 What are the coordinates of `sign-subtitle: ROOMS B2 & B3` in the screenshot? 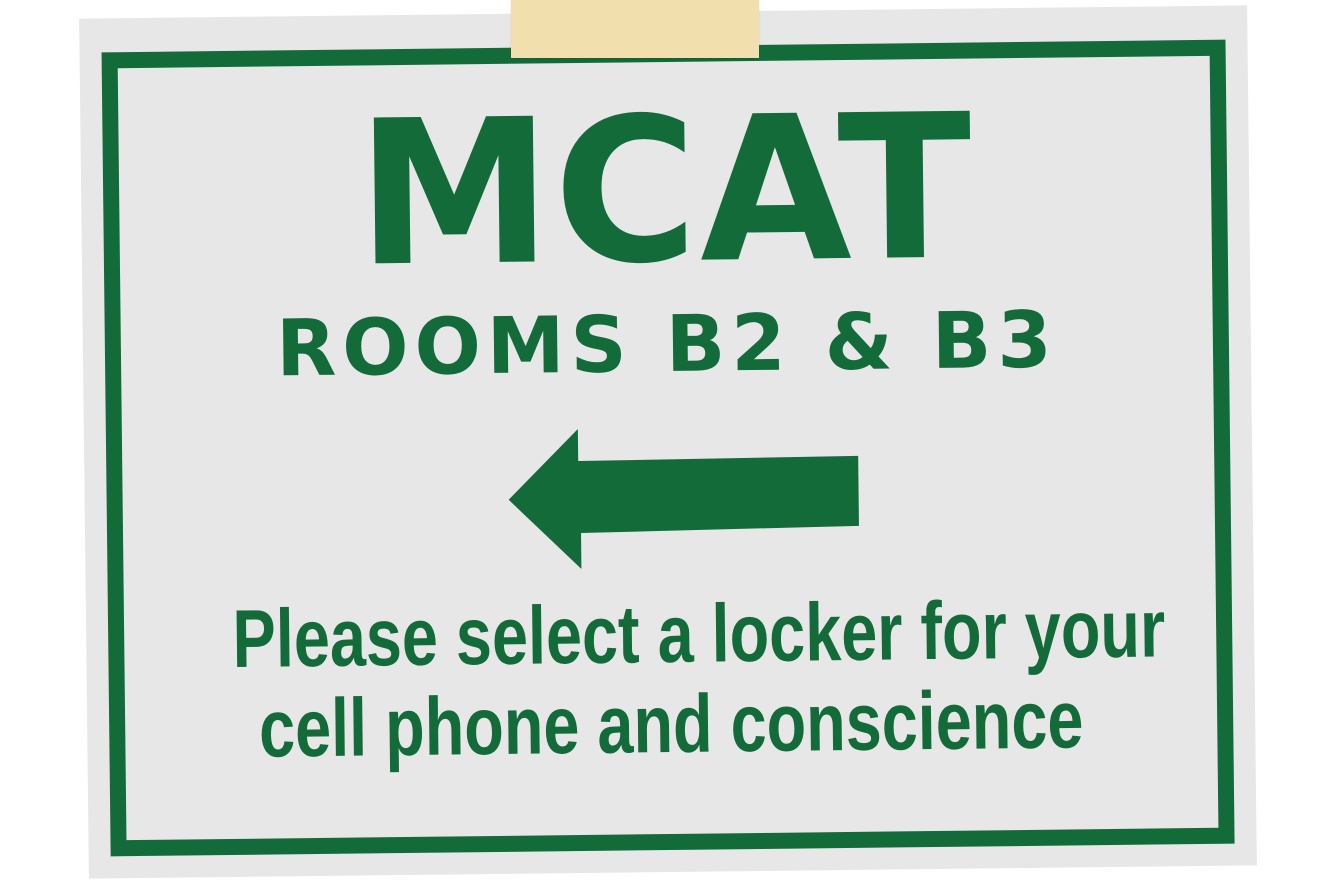 It's located at (667, 345).